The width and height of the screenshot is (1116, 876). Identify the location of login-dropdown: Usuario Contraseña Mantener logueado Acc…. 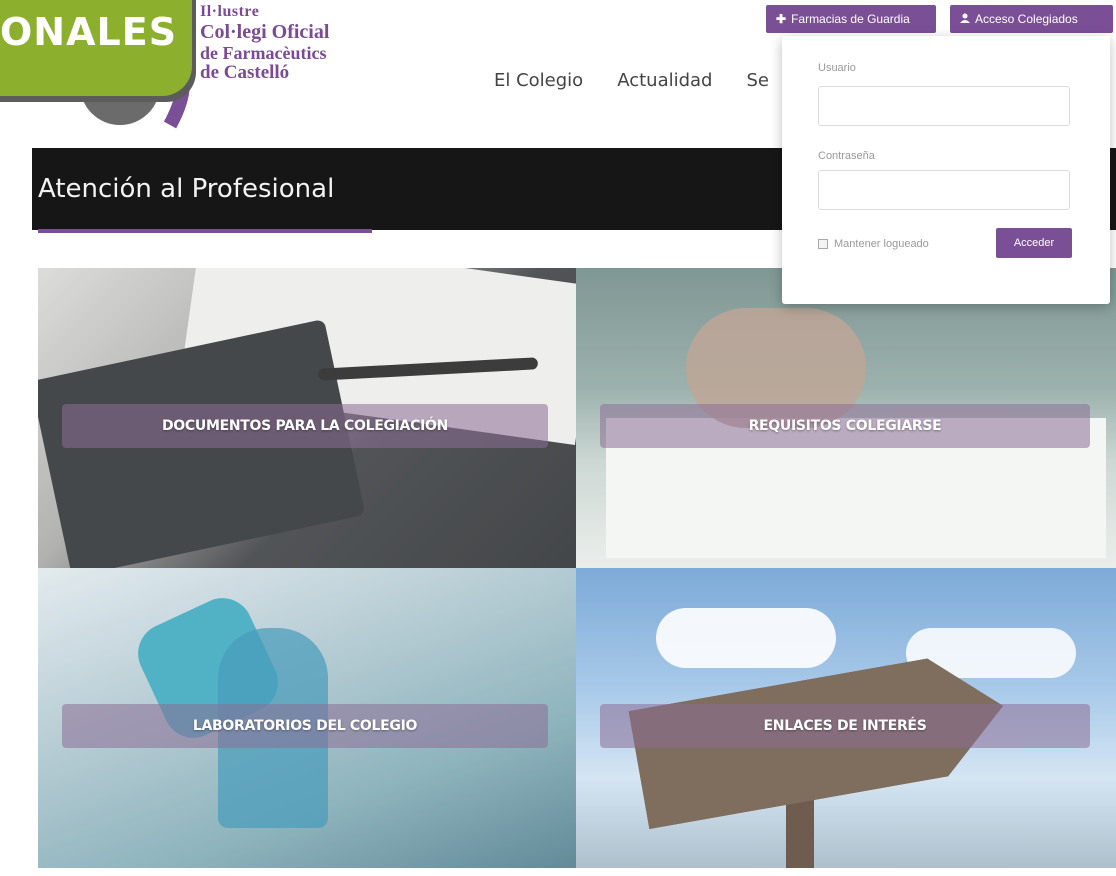
(946, 170).